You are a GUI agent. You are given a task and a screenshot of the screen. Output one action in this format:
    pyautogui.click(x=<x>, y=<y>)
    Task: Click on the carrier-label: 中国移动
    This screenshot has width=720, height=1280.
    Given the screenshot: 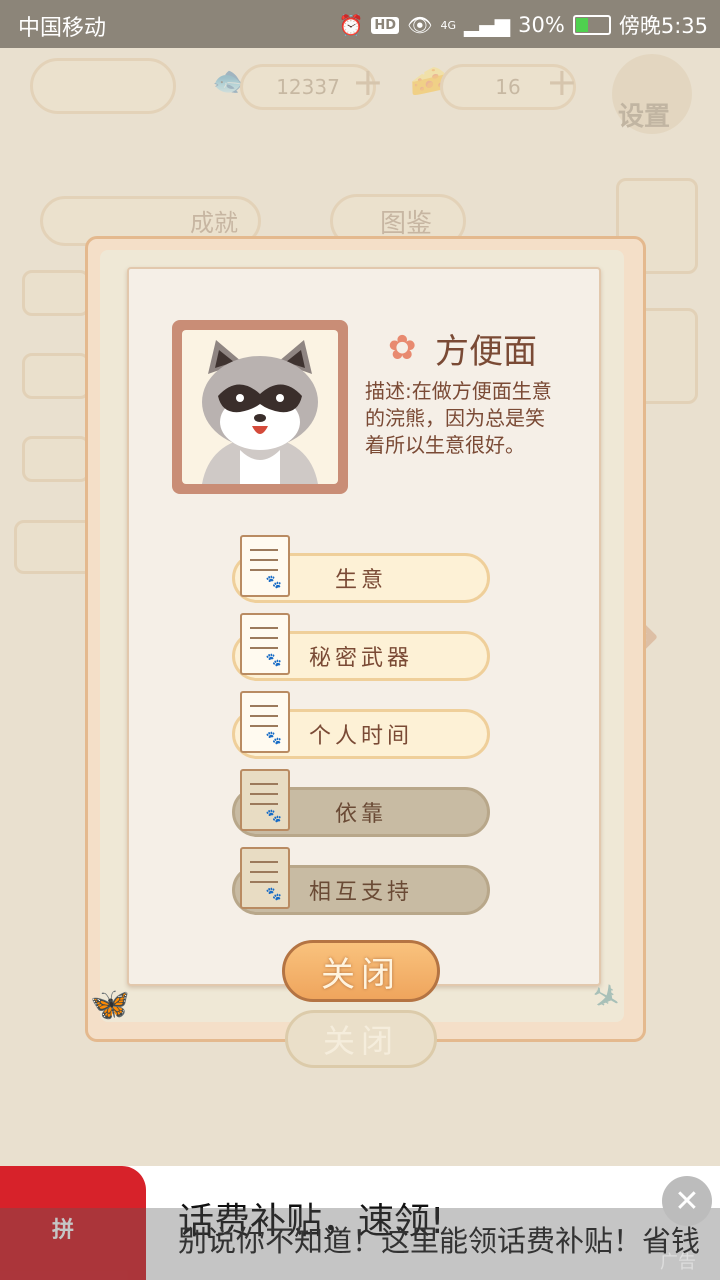 What is the action you would take?
    pyautogui.click(x=62, y=28)
    